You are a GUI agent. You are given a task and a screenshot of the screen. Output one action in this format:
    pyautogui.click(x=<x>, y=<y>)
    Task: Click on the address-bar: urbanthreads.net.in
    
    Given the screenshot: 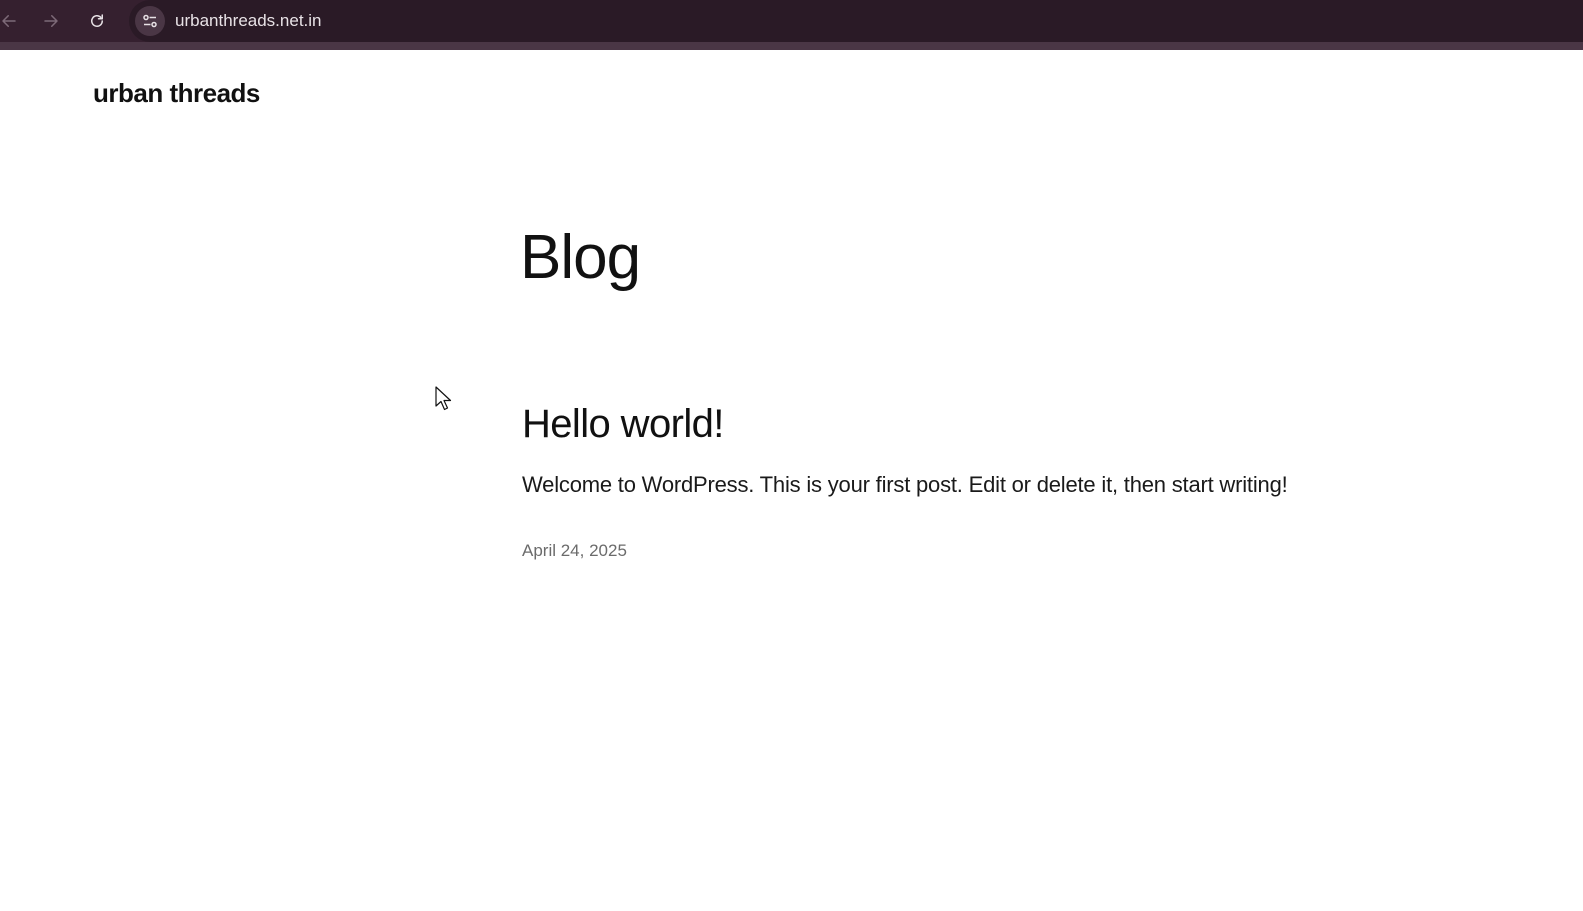 What is the action you would take?
    pyautogui.click(x=856, y=21)
    